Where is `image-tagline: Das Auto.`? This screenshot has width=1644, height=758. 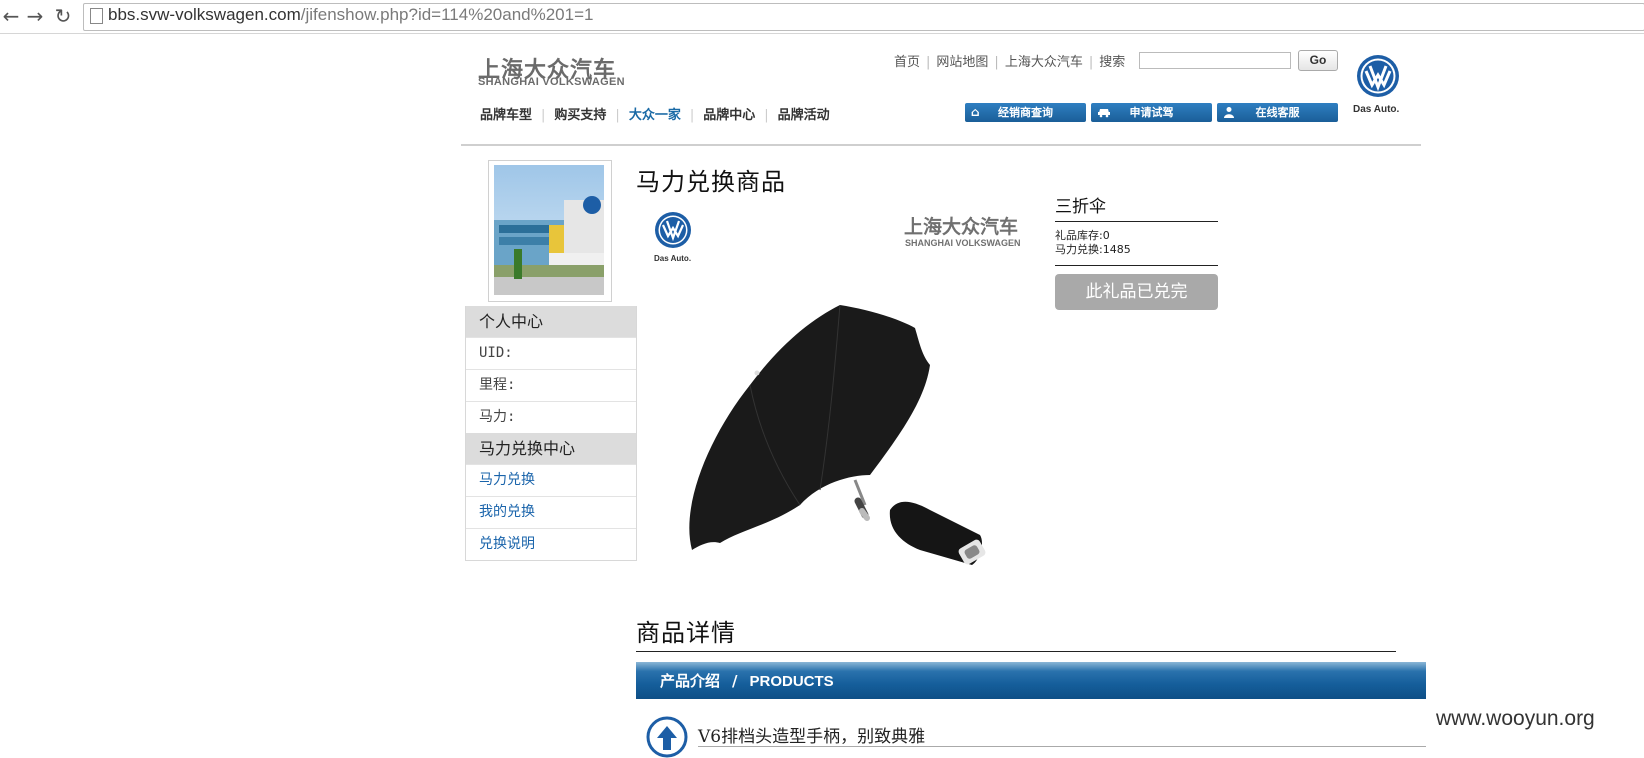 image-tagline: Das Auto. is located at coordinates (672, 258).